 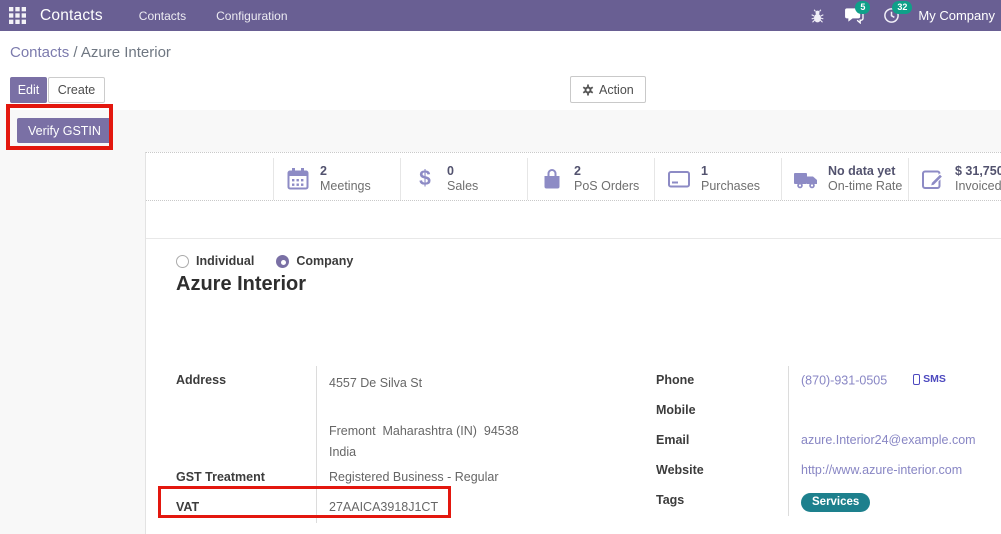 What do you see at coordinates (450, 171) in the screenshot?
I see `stat-value: 0` at bounding box center [450, 171].